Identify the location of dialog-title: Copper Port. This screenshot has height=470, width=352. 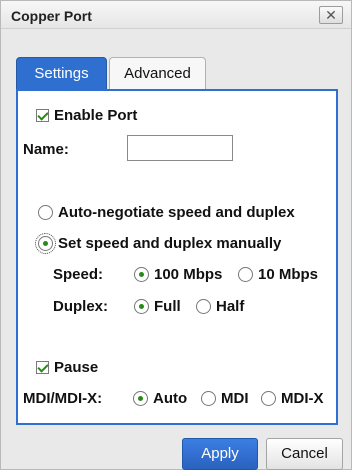
(51, 16).